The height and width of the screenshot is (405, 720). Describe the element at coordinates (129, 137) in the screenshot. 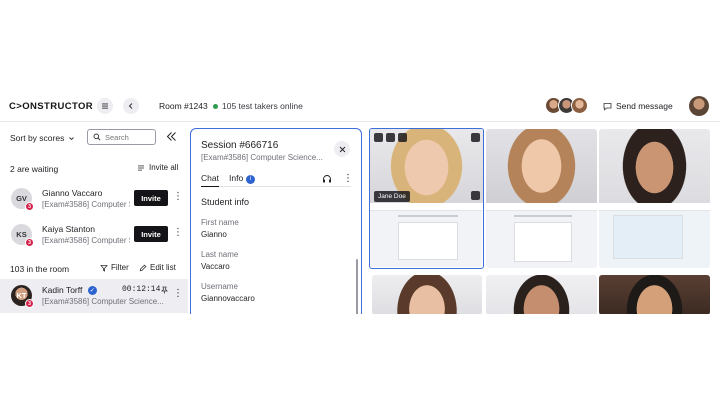

I see `search-input` at that location.